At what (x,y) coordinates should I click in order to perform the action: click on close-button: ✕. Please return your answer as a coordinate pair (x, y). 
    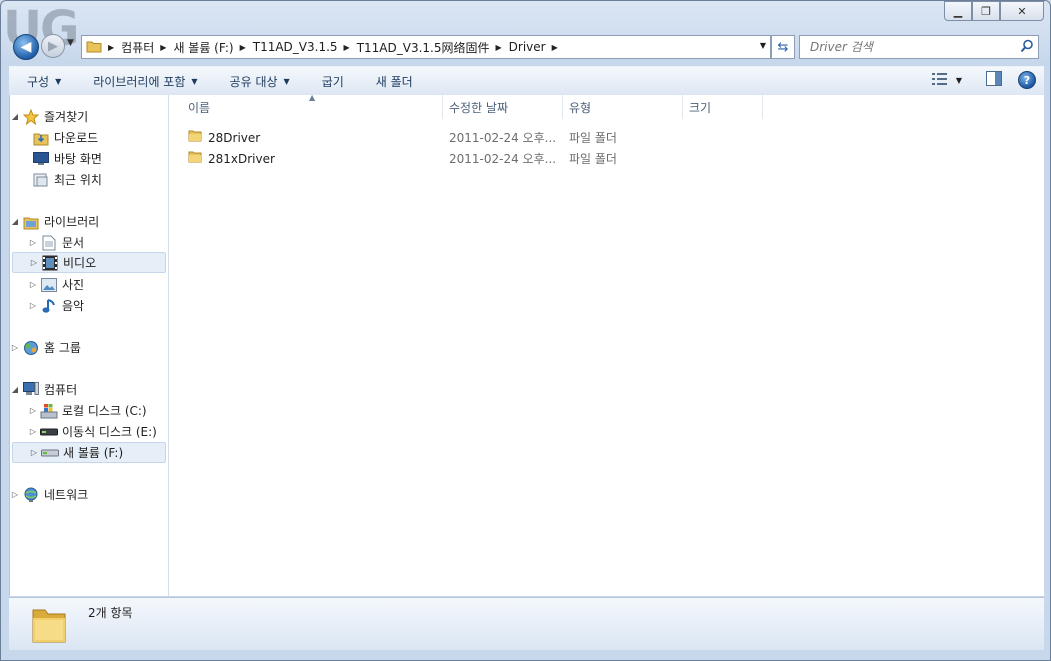
    Looking at the image, I should click on (1022, 11).